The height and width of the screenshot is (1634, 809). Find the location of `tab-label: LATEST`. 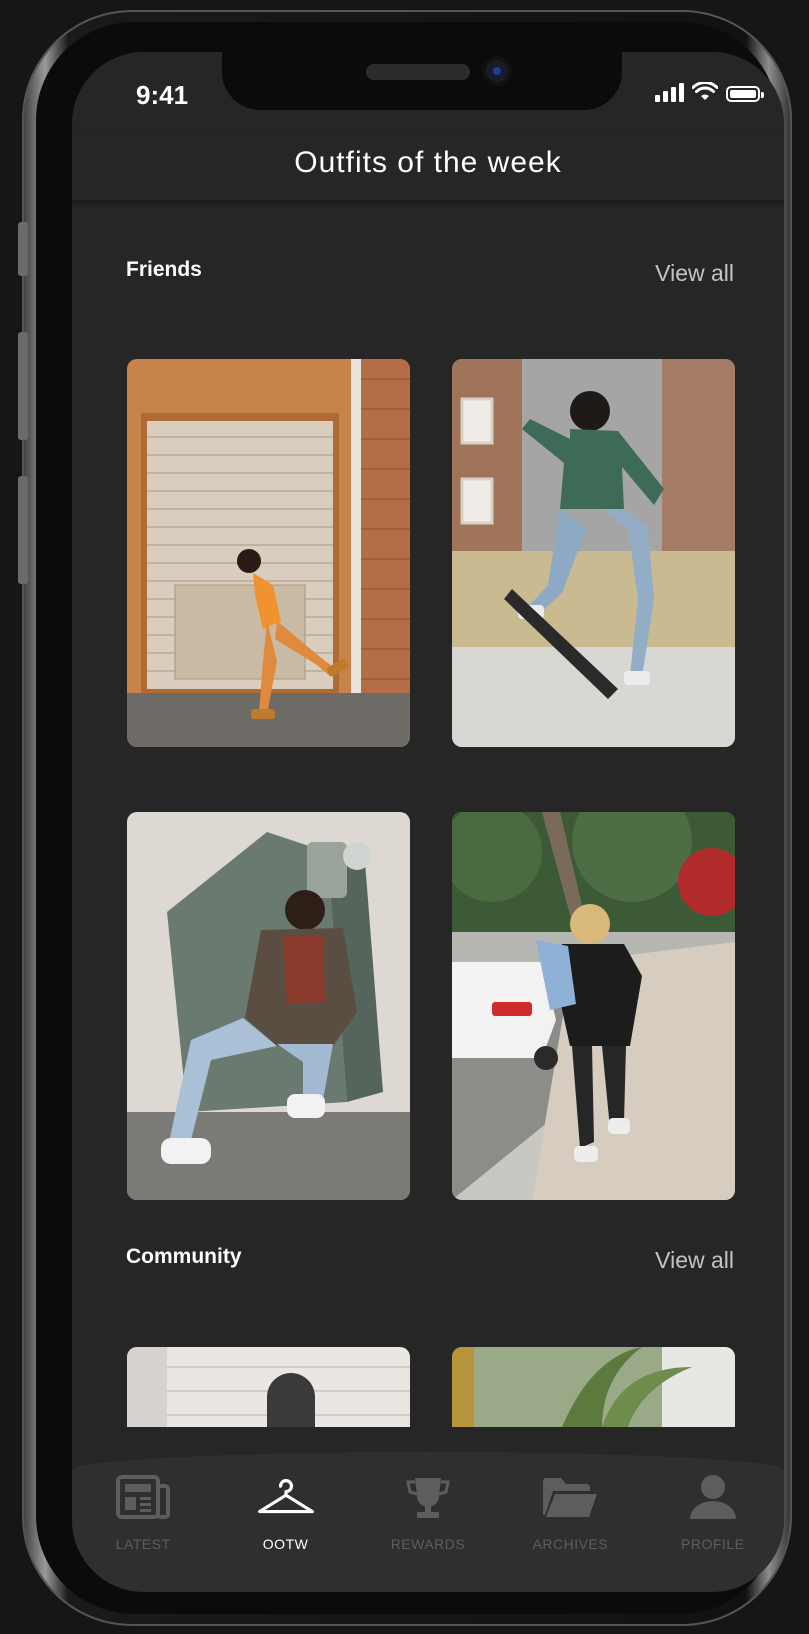

tab-label: LATEST is located at coordinates (143, 1544).